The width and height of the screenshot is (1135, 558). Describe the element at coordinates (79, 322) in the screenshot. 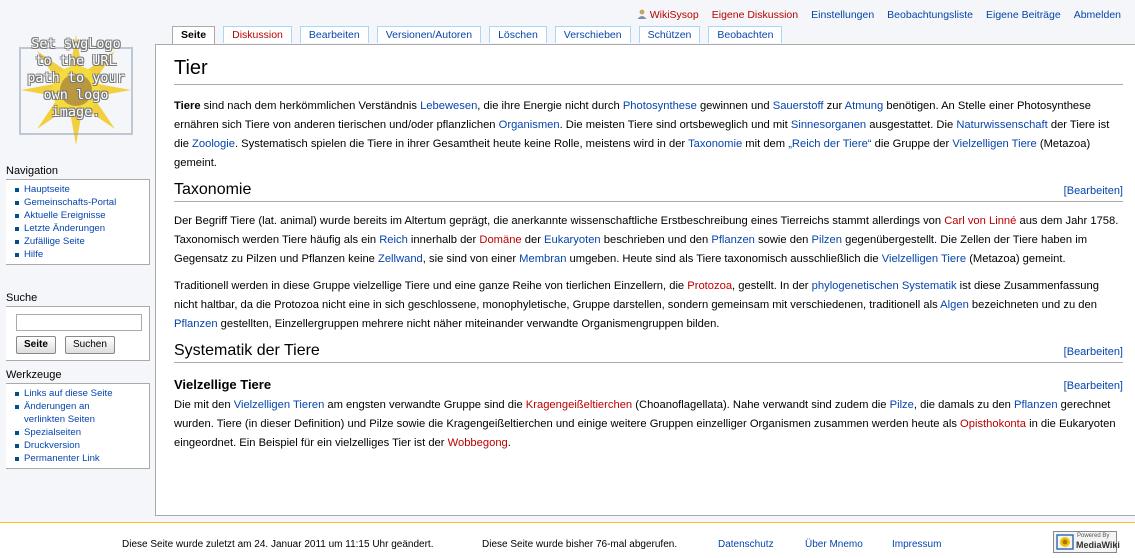

I see `search-input` at that location.